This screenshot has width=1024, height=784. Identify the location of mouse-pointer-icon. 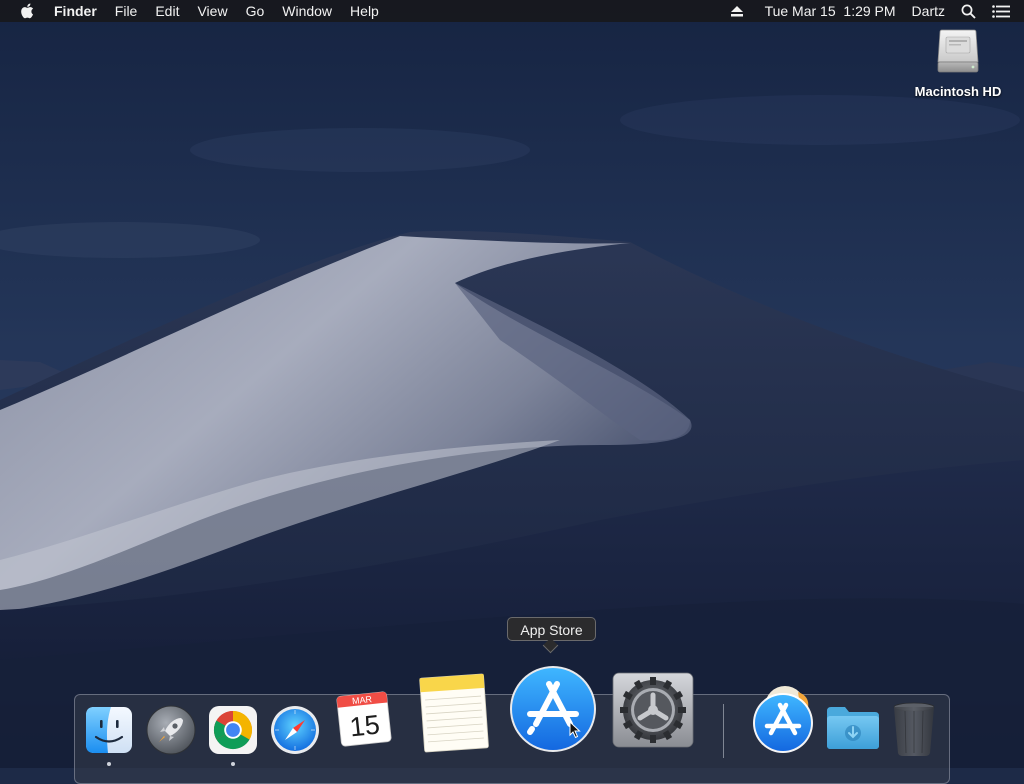
(575, 732).